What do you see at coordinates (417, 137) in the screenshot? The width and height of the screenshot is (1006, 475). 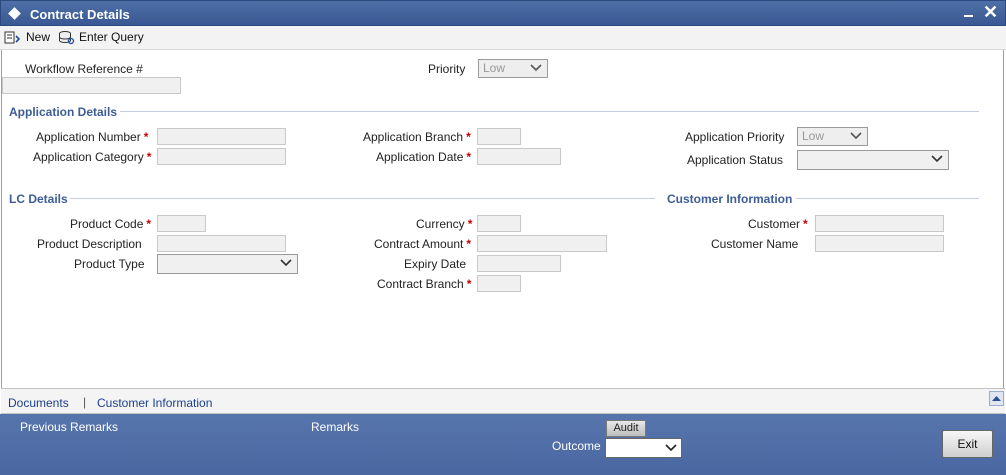 I see `application-branch-label: Application Branch *` at bounding box center [417, 137].